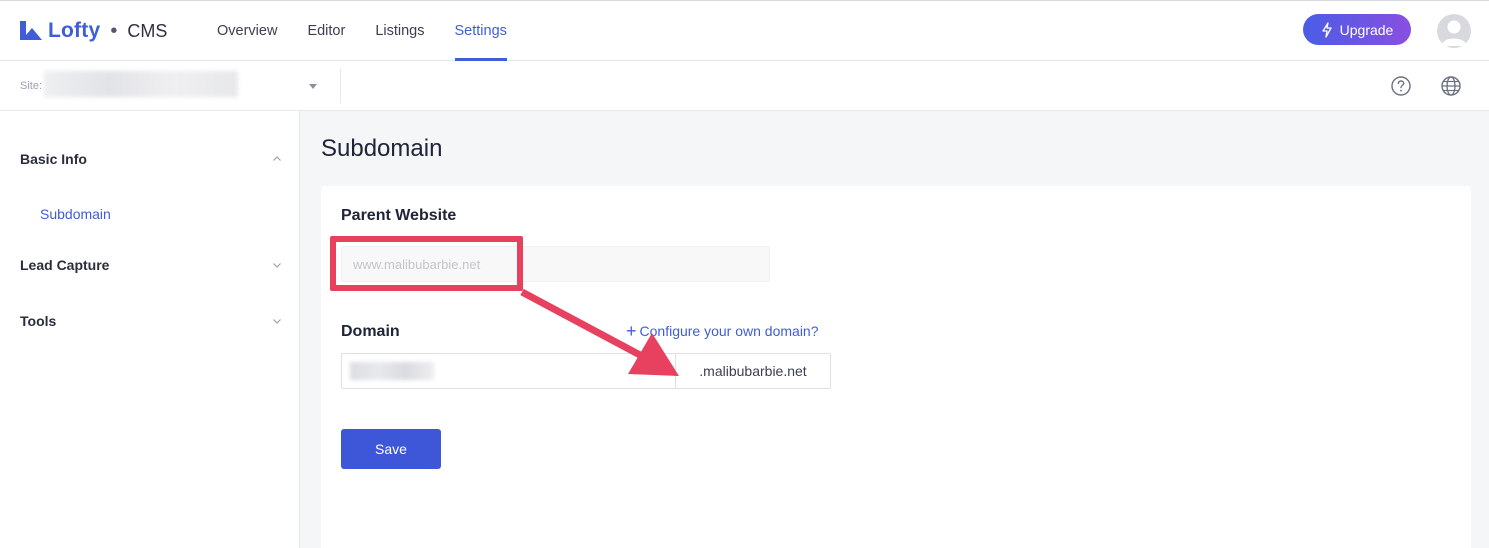  I want to click on user-avatar-icon, so click(1454, 33).